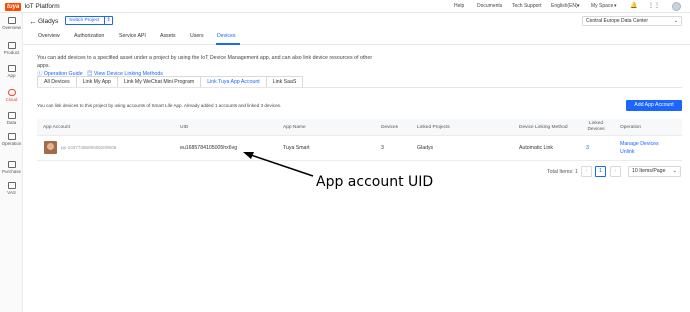  I want to click on annotation-arrow, so click(278, 164).